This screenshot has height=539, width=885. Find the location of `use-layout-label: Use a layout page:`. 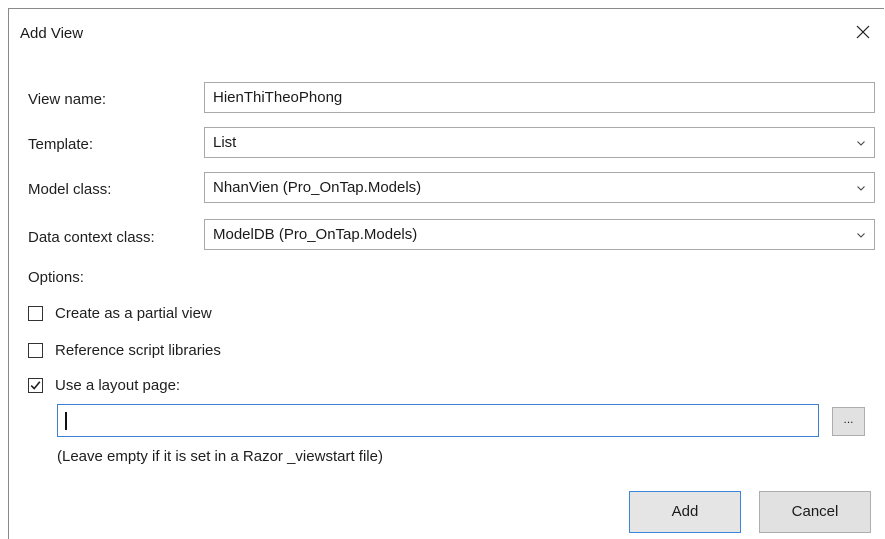

use-layout-label: Use a layout page: is located at coordinates (118, 385).